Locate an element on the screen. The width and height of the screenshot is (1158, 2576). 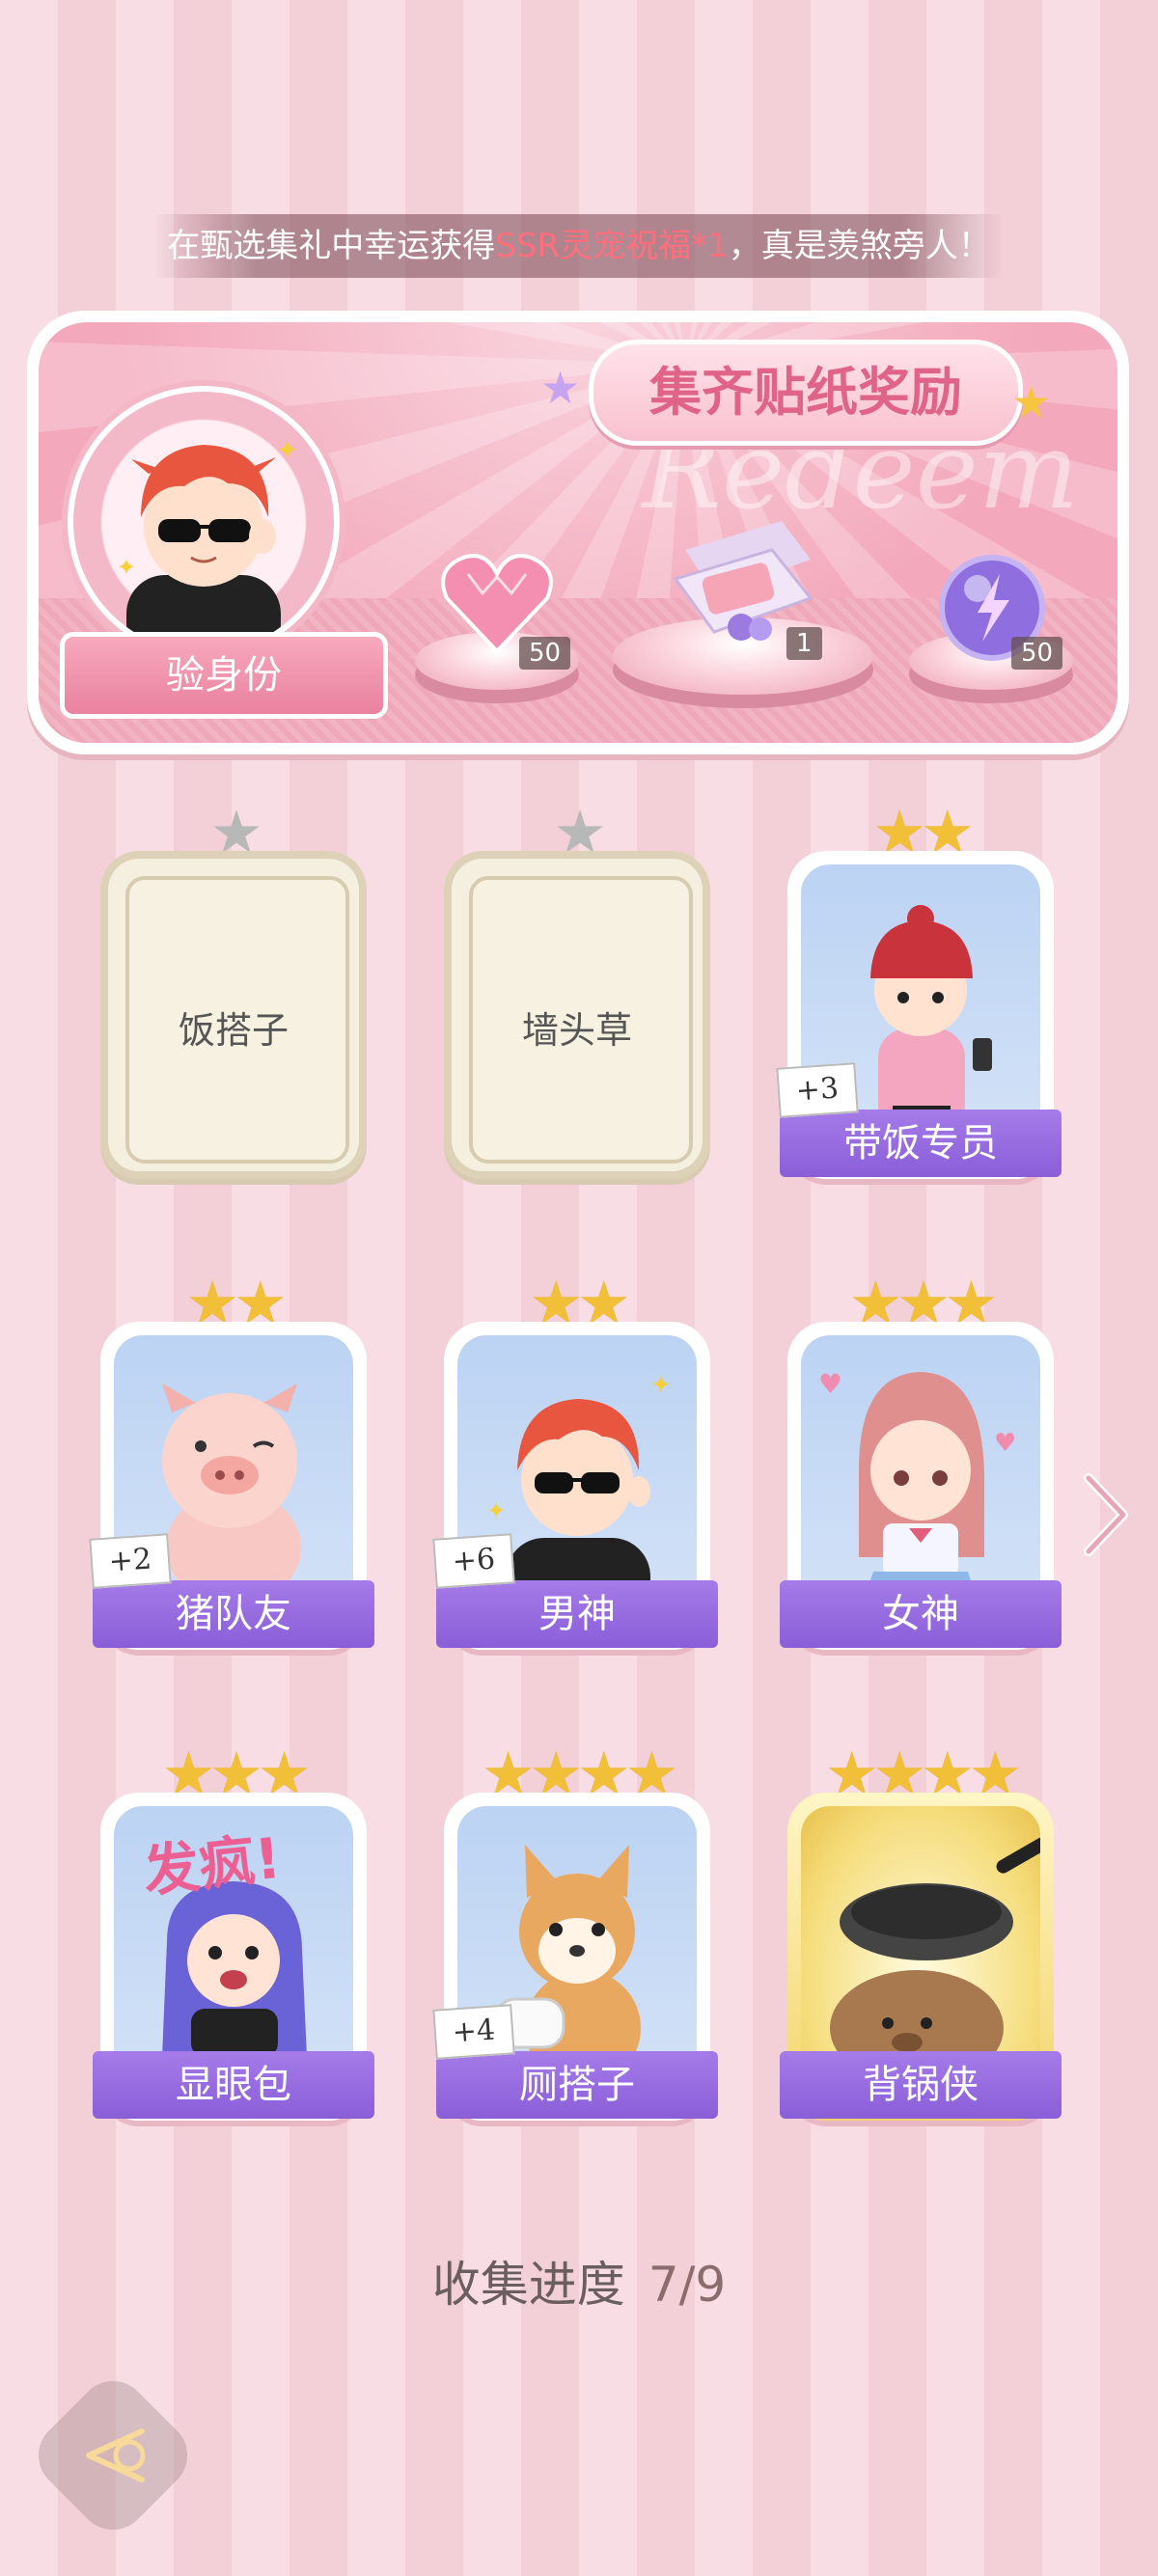
announcement-ticker: 在甄选集礼中幸运获得SSR灵宠祝福*1，真是羡煞旁人！ is located at coordinates (579, 246).